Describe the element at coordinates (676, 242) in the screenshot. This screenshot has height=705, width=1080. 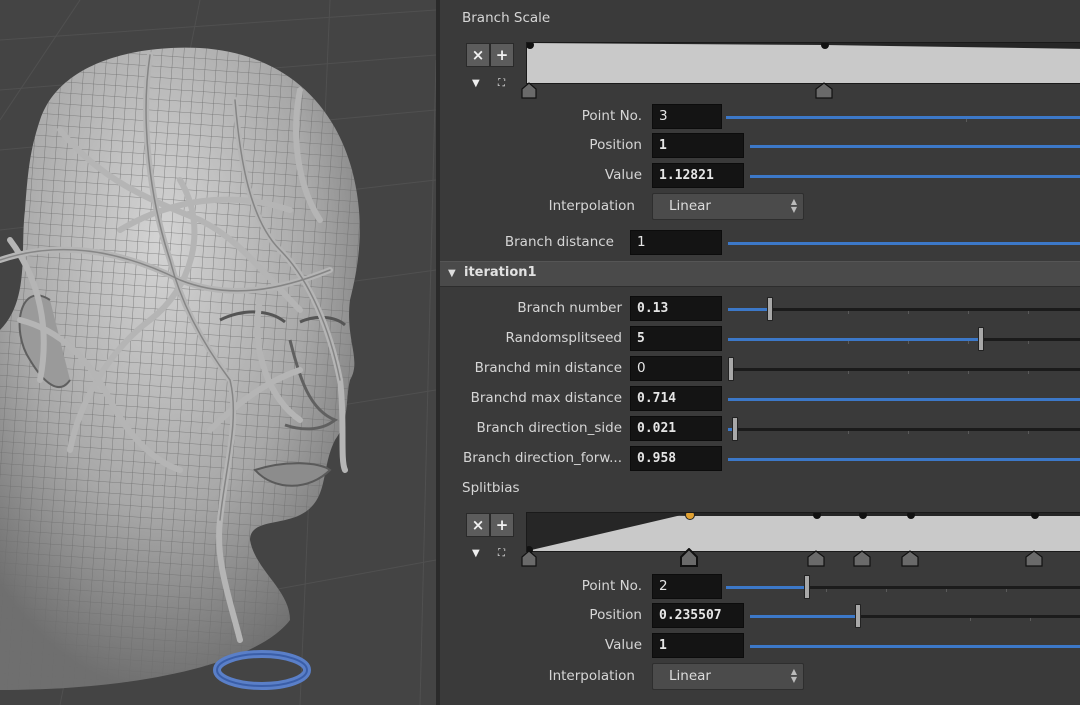
I see `branch-distance-field: 1` at that location.